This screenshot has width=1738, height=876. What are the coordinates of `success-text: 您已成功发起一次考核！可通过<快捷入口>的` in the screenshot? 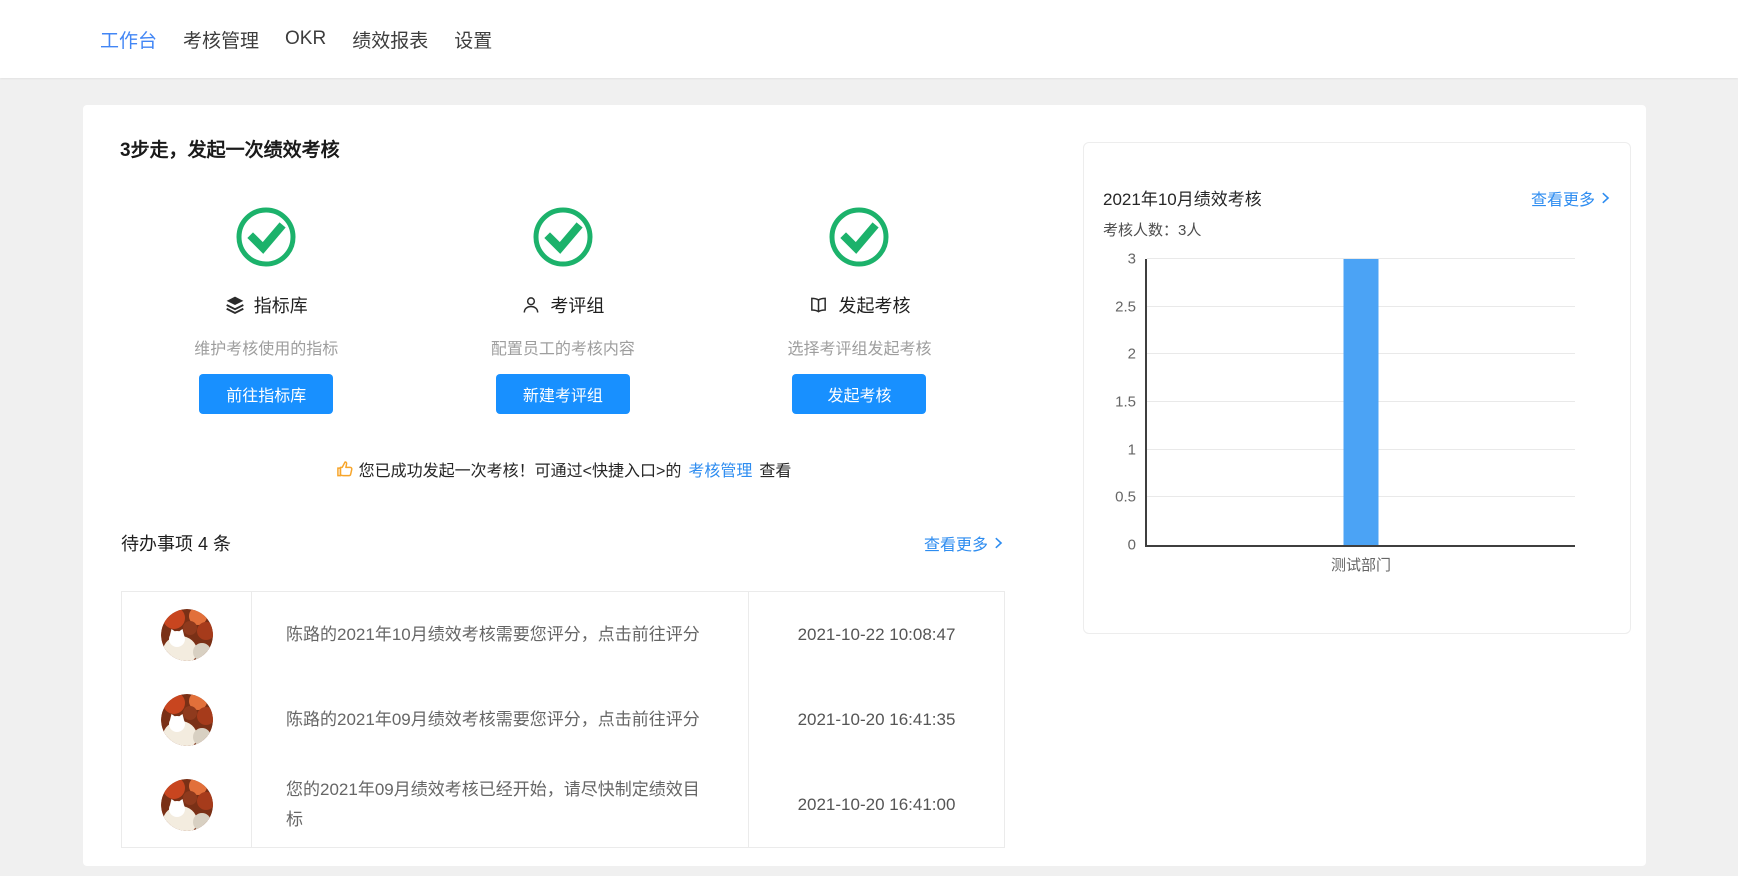 It's located at (520, 471).